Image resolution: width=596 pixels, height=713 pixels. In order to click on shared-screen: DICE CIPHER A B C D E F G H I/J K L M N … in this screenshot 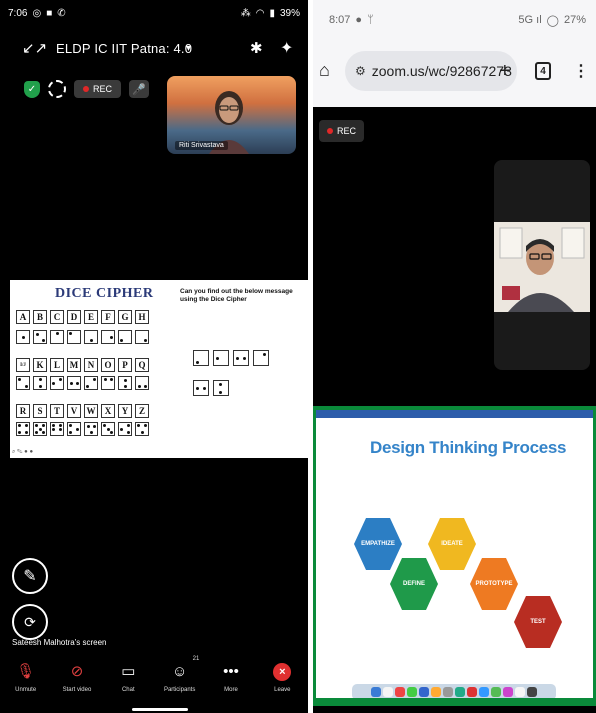, I will do `click(159, 369)`.